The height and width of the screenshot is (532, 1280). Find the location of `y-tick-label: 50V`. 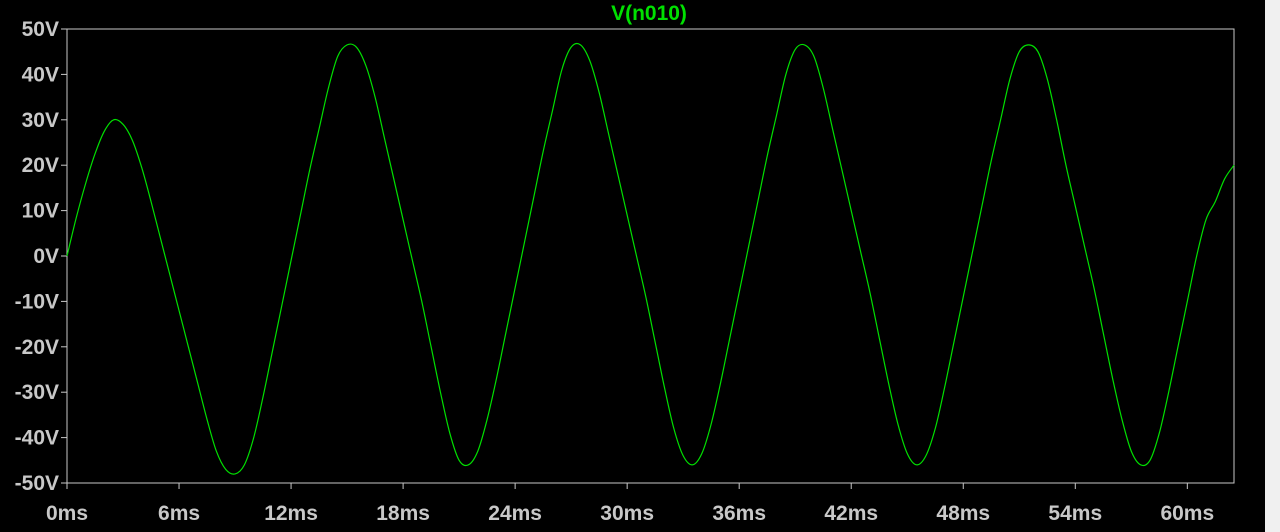

y-tick-label: 50V is located at coordinates (40, 29).